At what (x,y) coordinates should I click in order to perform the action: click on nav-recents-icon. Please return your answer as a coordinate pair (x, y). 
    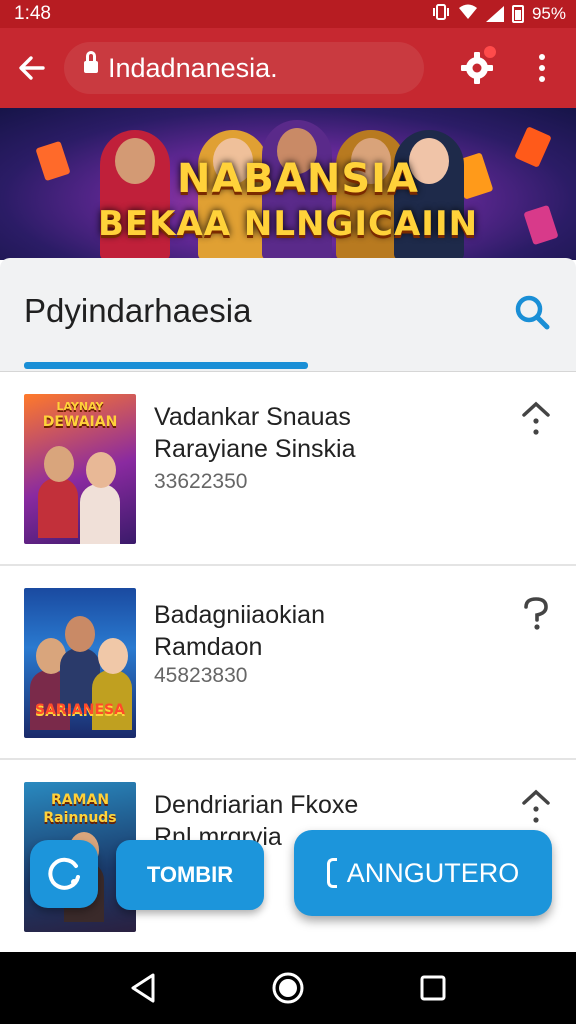
    Looking at the image, I should click on (433, 988).